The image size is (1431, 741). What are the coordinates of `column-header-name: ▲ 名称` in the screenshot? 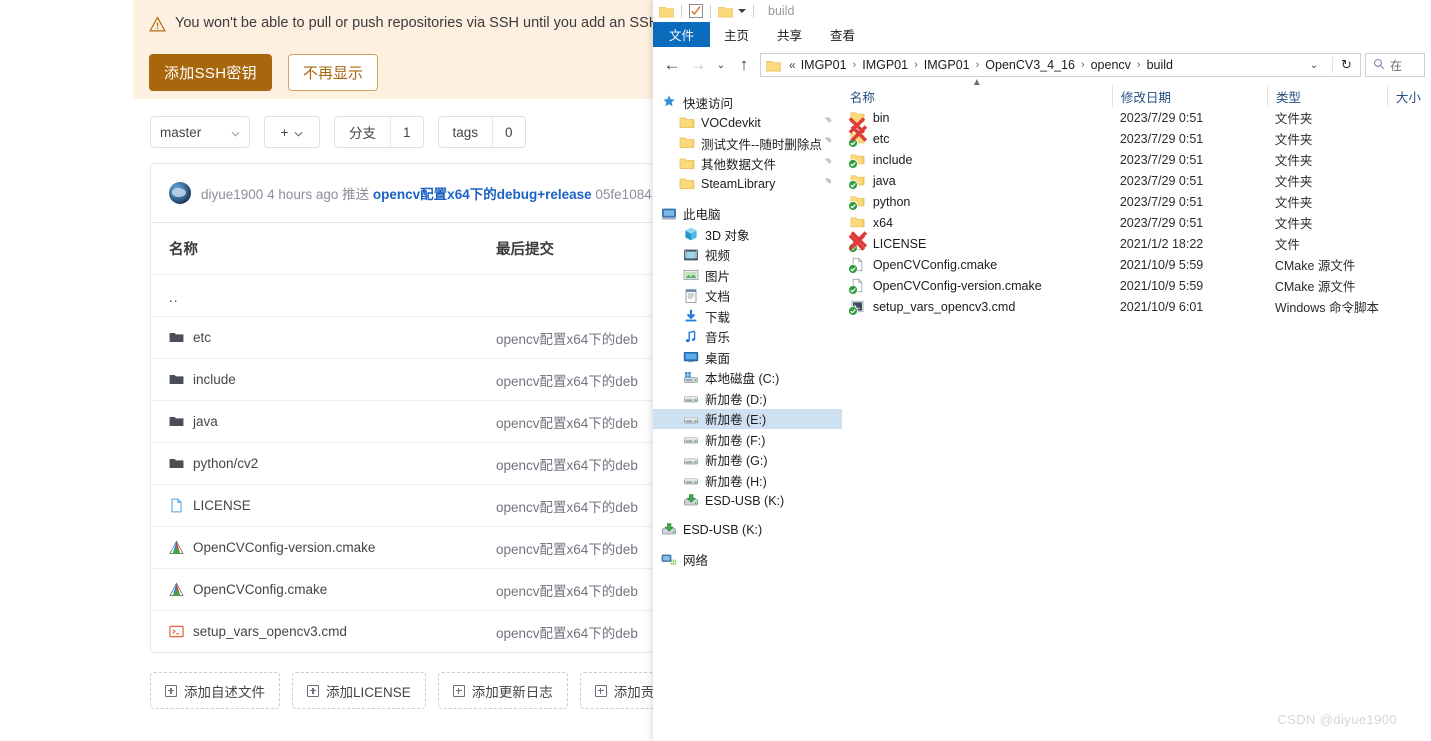 It's located at (977, 92).